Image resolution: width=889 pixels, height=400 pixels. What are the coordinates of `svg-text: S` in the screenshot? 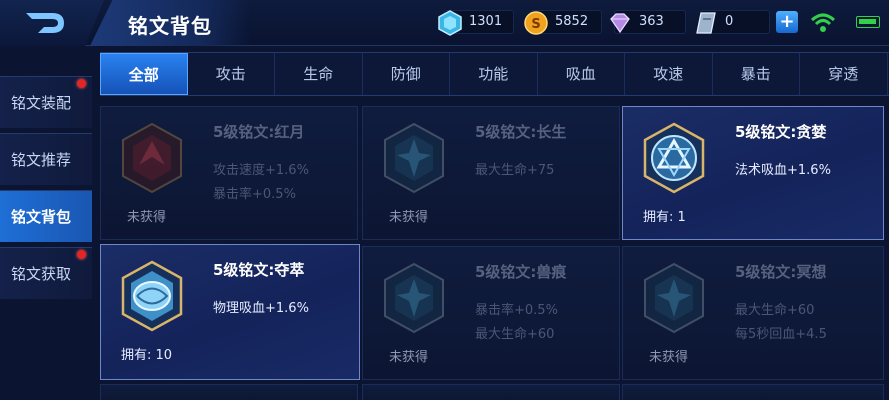 It's located at (535, 24).